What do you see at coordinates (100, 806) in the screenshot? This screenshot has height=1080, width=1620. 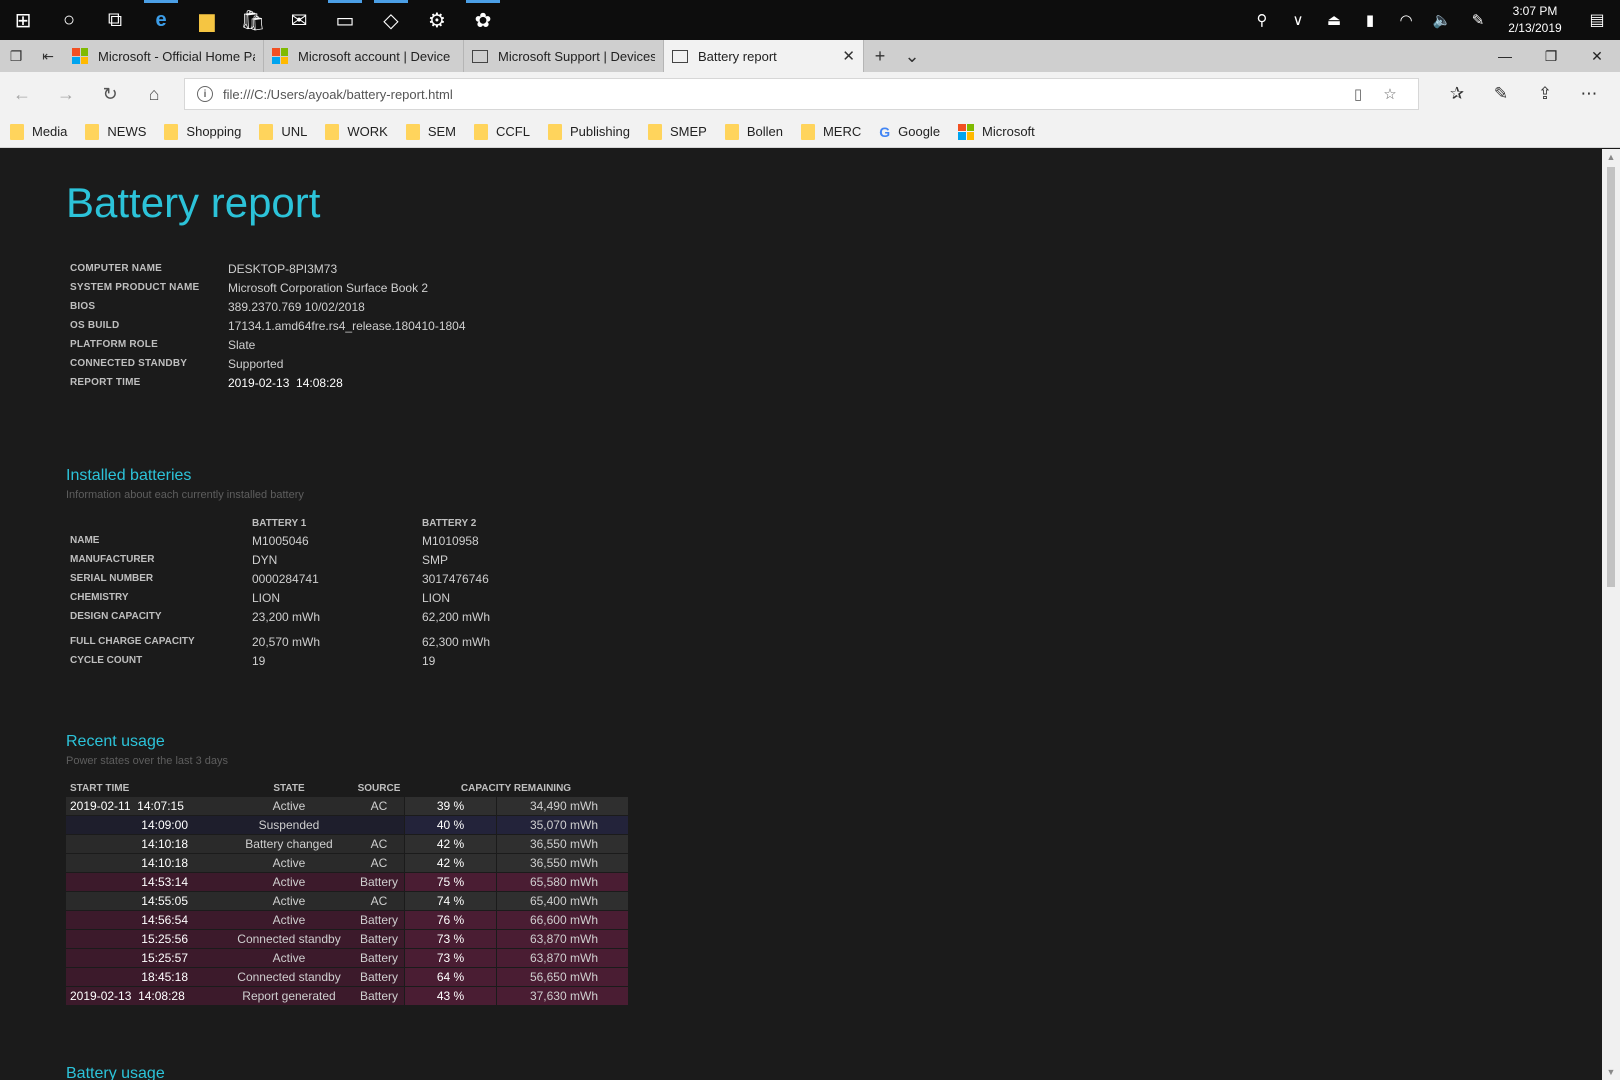 I see `start-date: 2019-02-11` at bounding box center [100, 806].